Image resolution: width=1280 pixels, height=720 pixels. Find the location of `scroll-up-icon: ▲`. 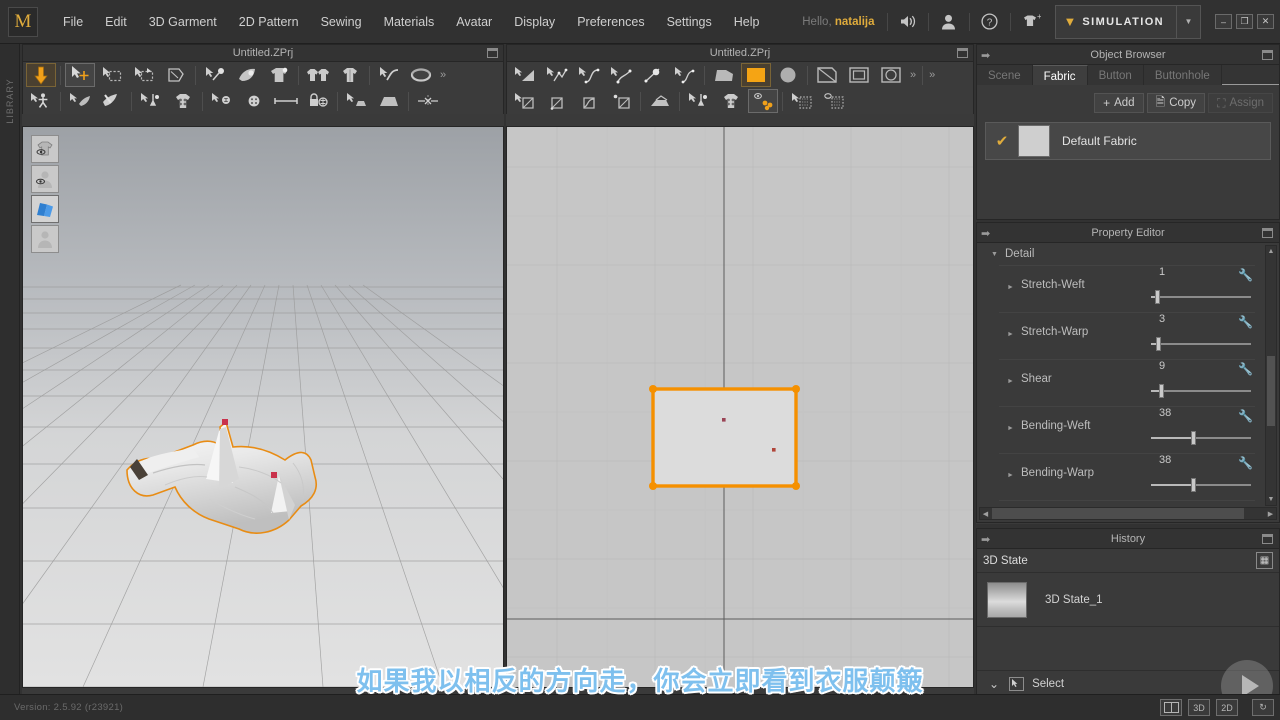

scroll-up-icon: ▲ is located at coordinates (1271, 251).